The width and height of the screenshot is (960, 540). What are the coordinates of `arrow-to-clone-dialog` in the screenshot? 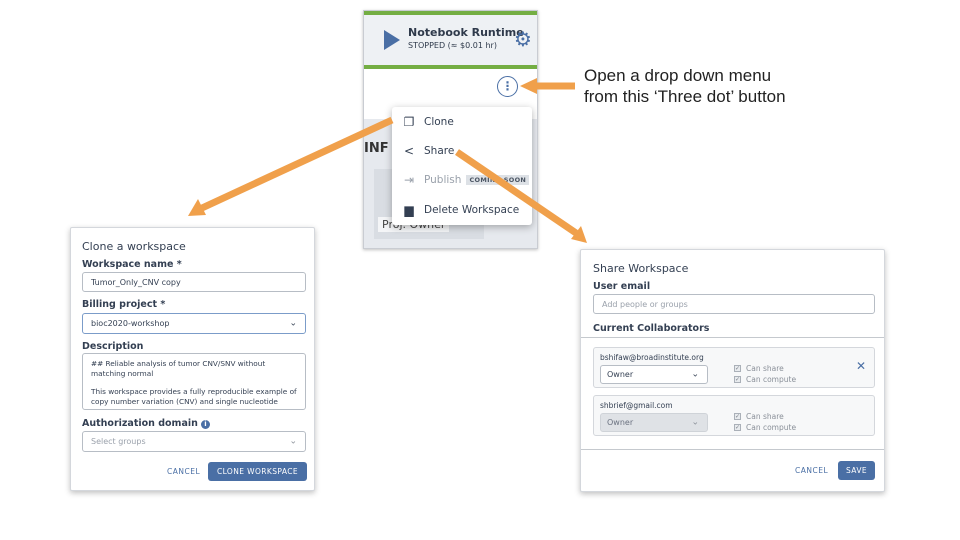 It's located at (297, 164).